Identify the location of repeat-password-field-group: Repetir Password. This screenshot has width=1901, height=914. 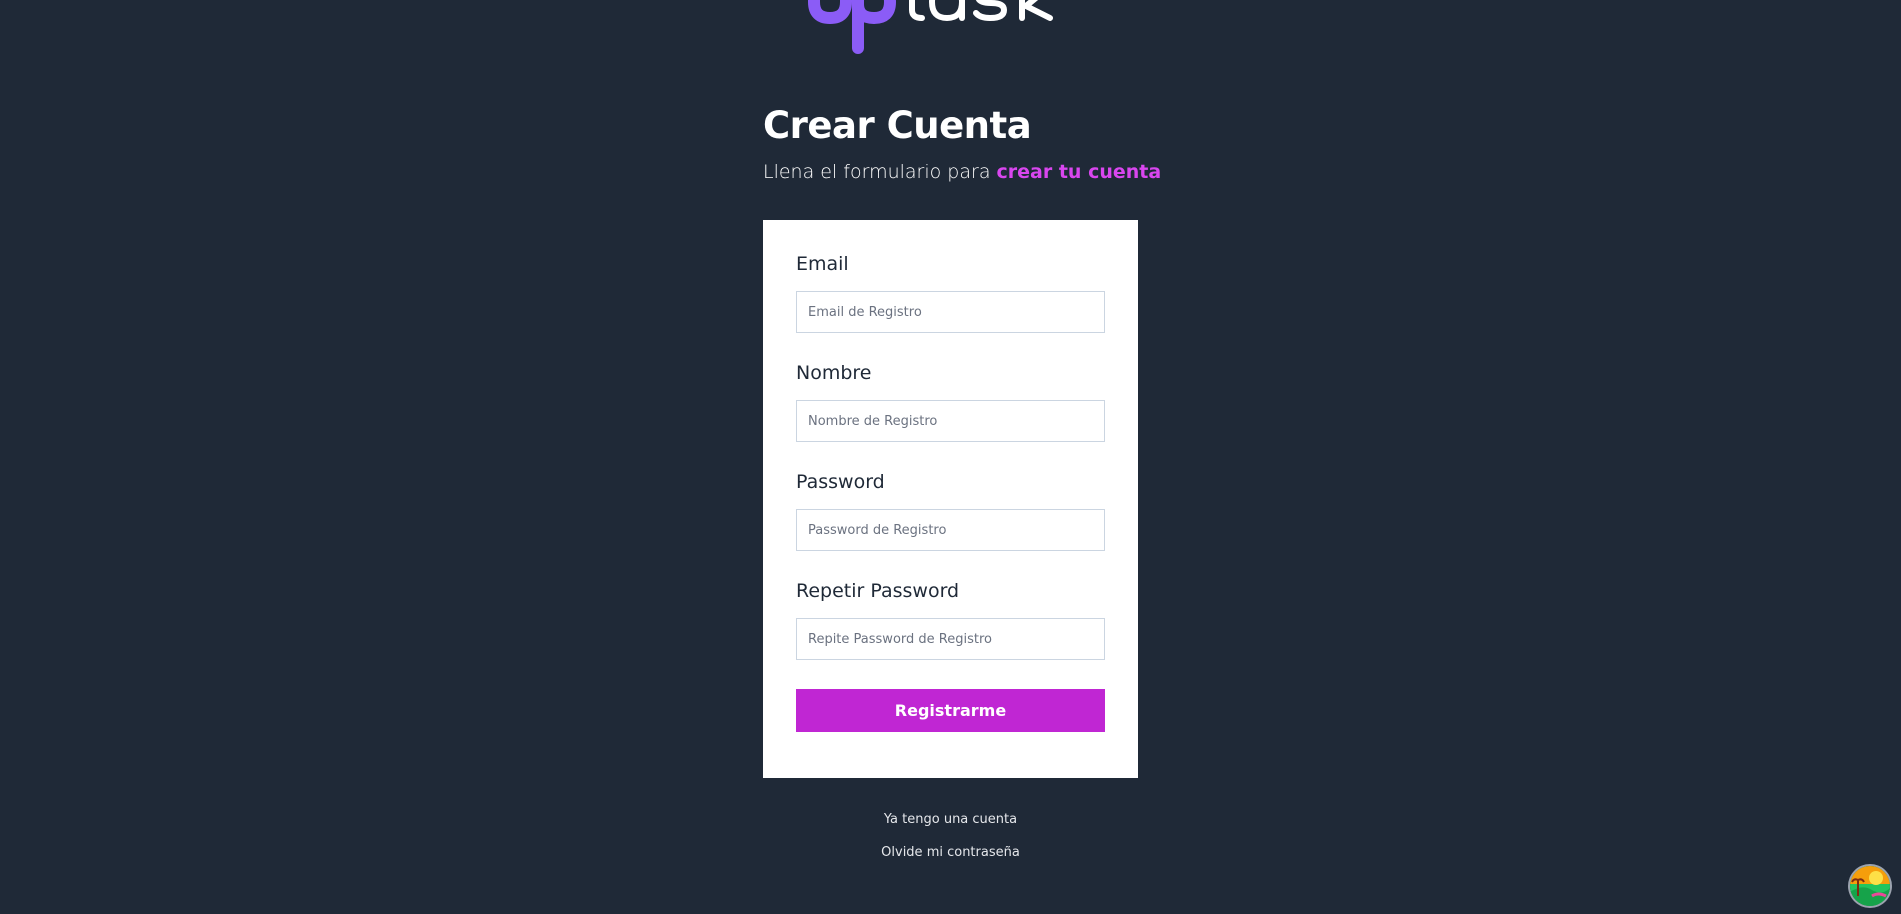
(950, 620).